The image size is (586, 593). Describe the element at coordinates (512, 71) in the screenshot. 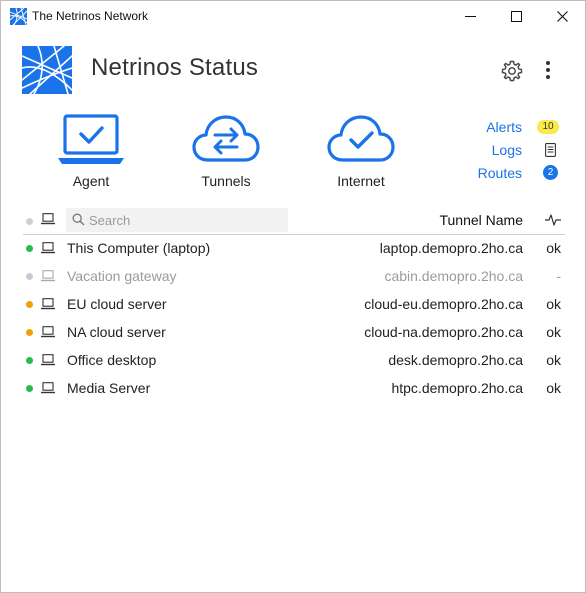

I see `gear-icon` at that location.